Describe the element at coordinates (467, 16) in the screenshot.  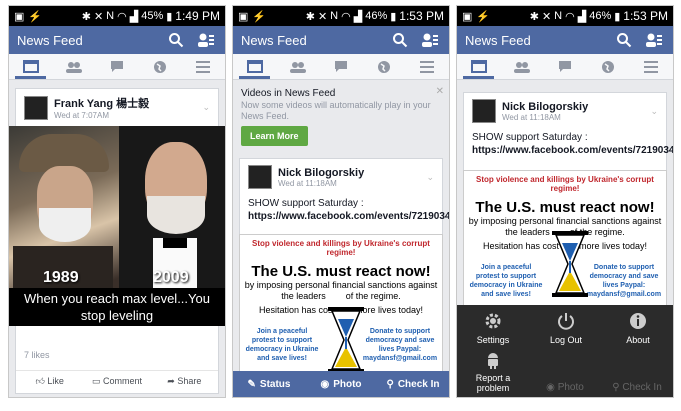
I see `notification-icon: ▣` at that location.